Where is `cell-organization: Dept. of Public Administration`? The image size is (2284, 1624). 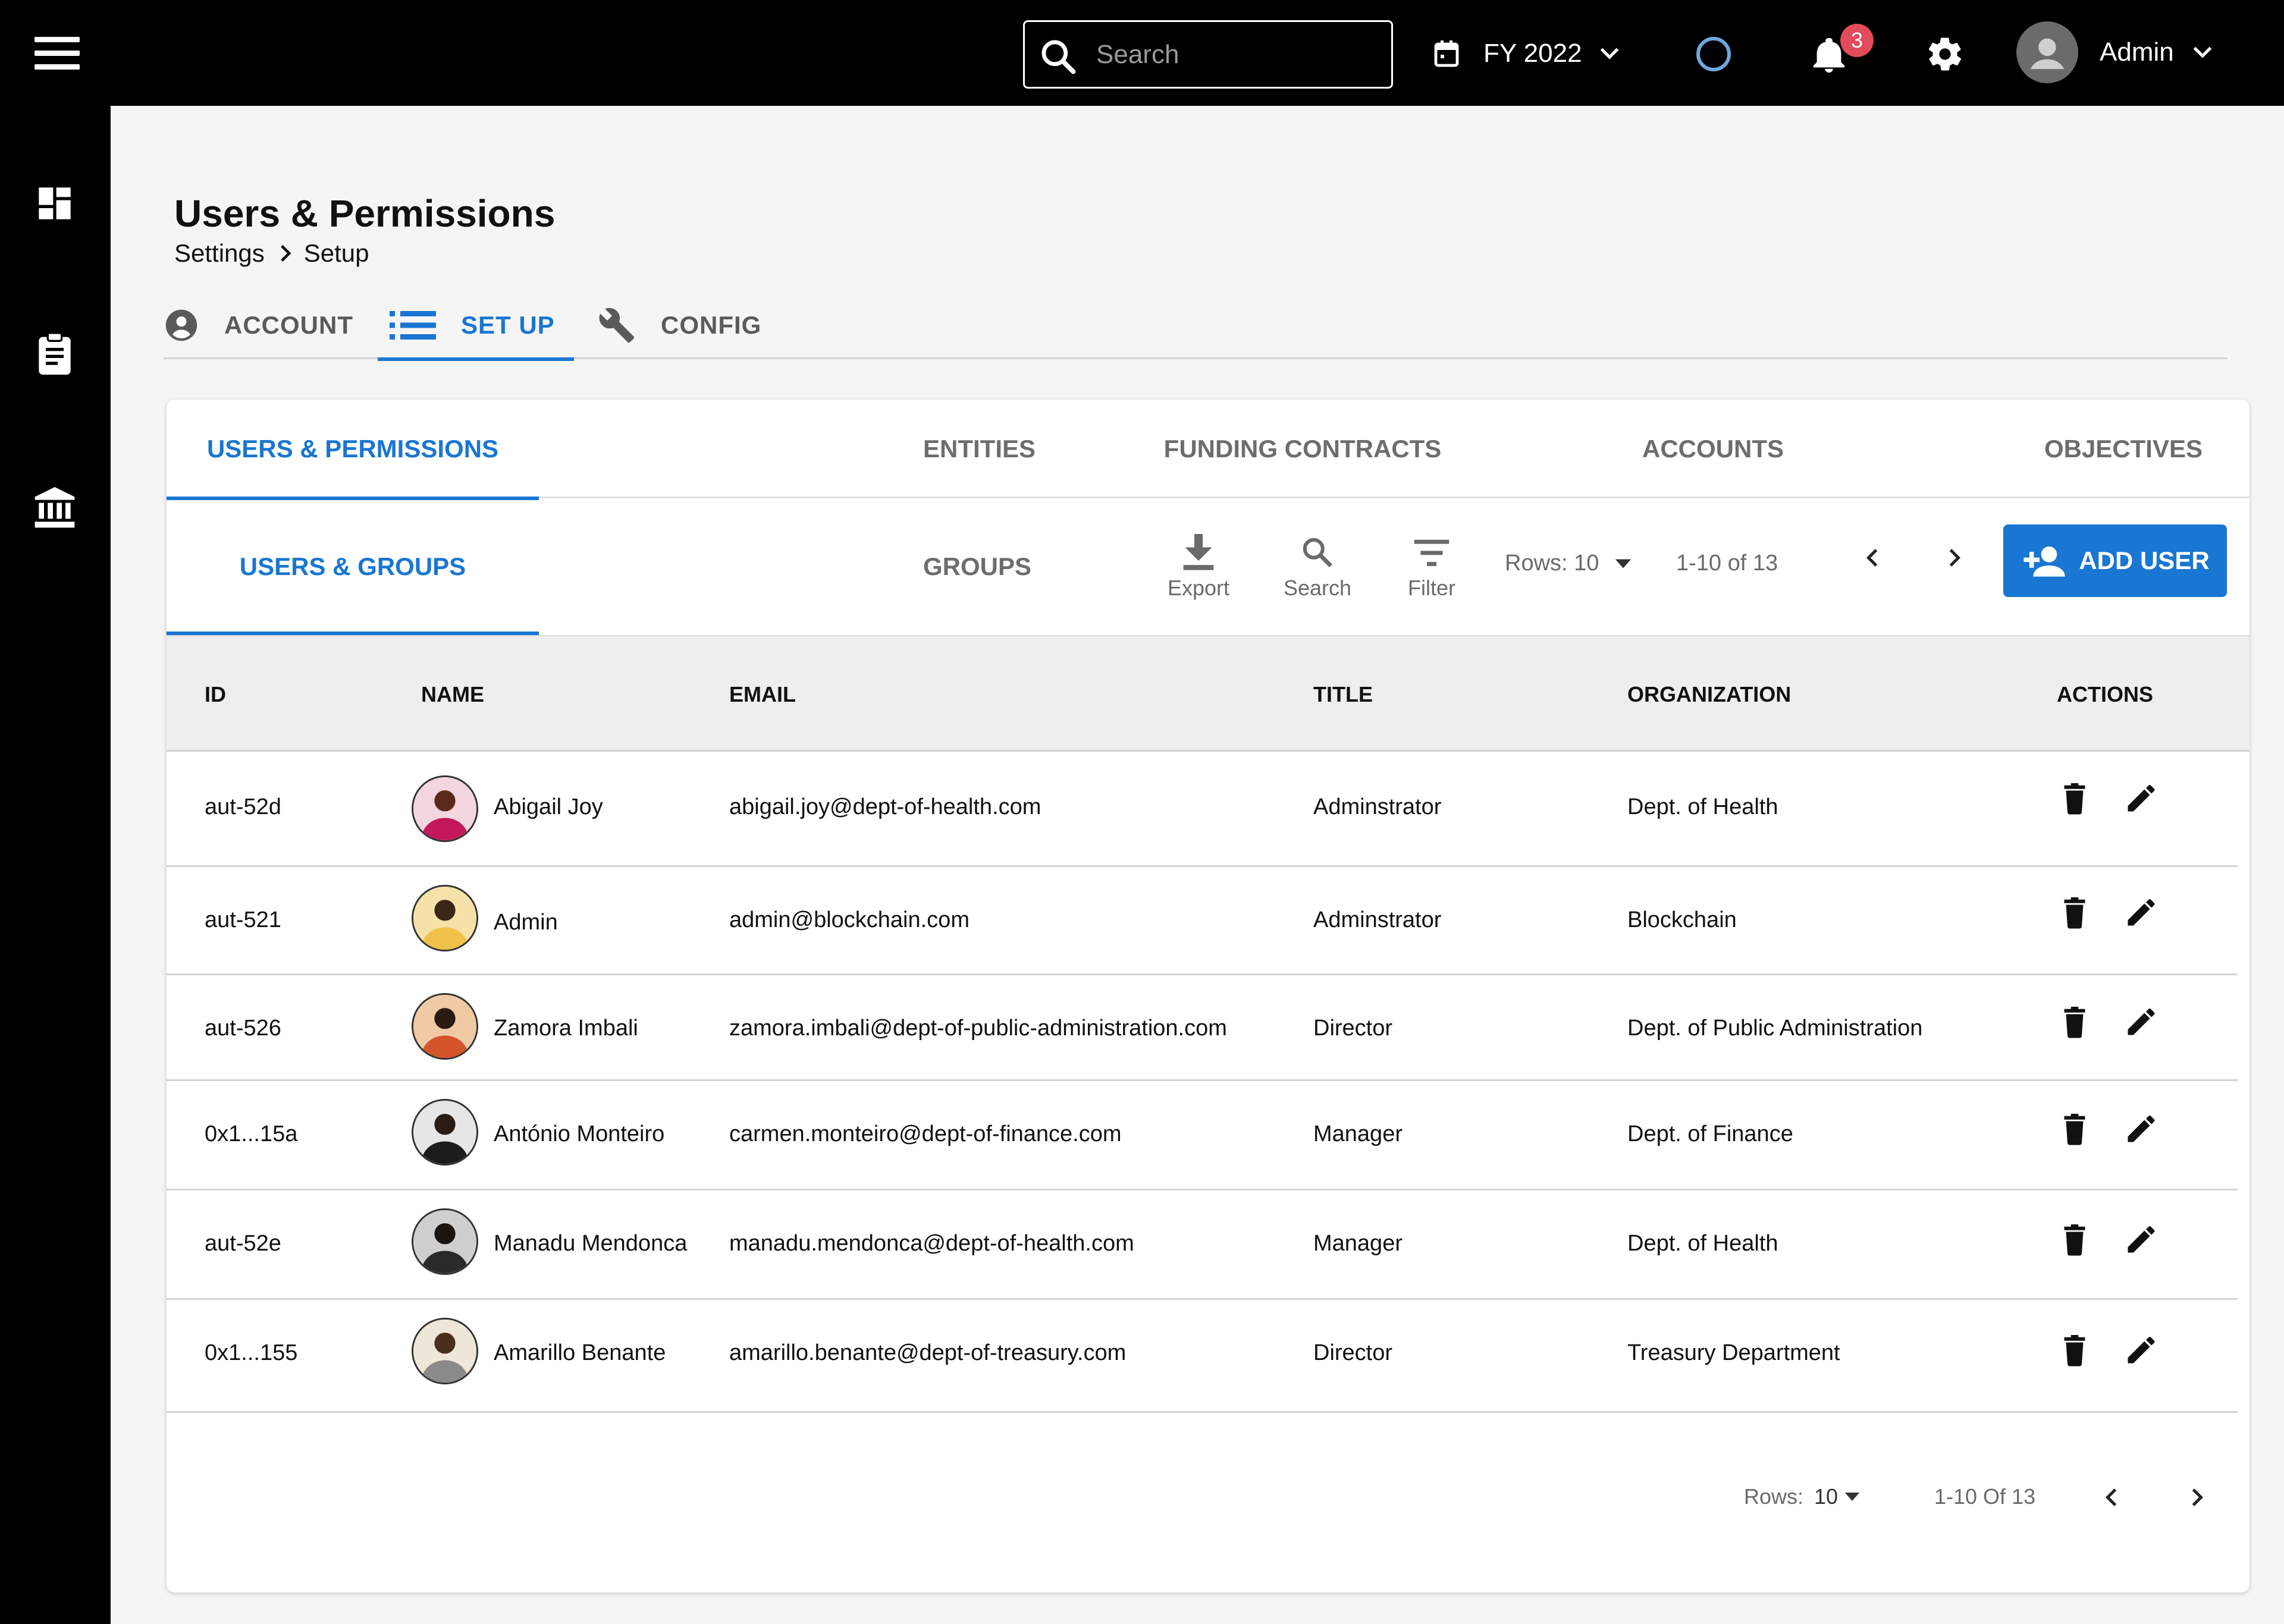
cell-organization: Dept. of Public Administration is located at coordinates (1775, 1028).